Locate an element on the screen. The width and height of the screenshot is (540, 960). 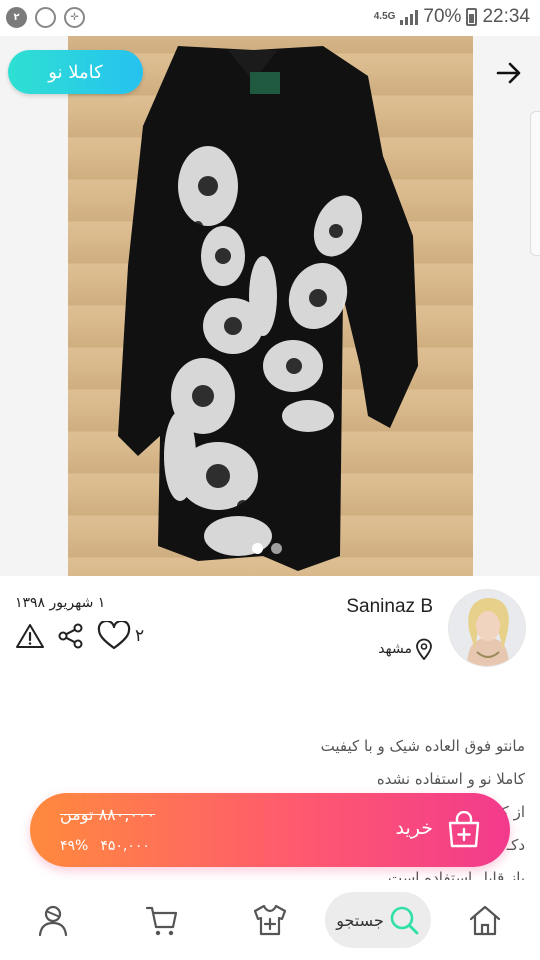
status-left-icons: ۲ ✛ is located at coordinates (45, 17).